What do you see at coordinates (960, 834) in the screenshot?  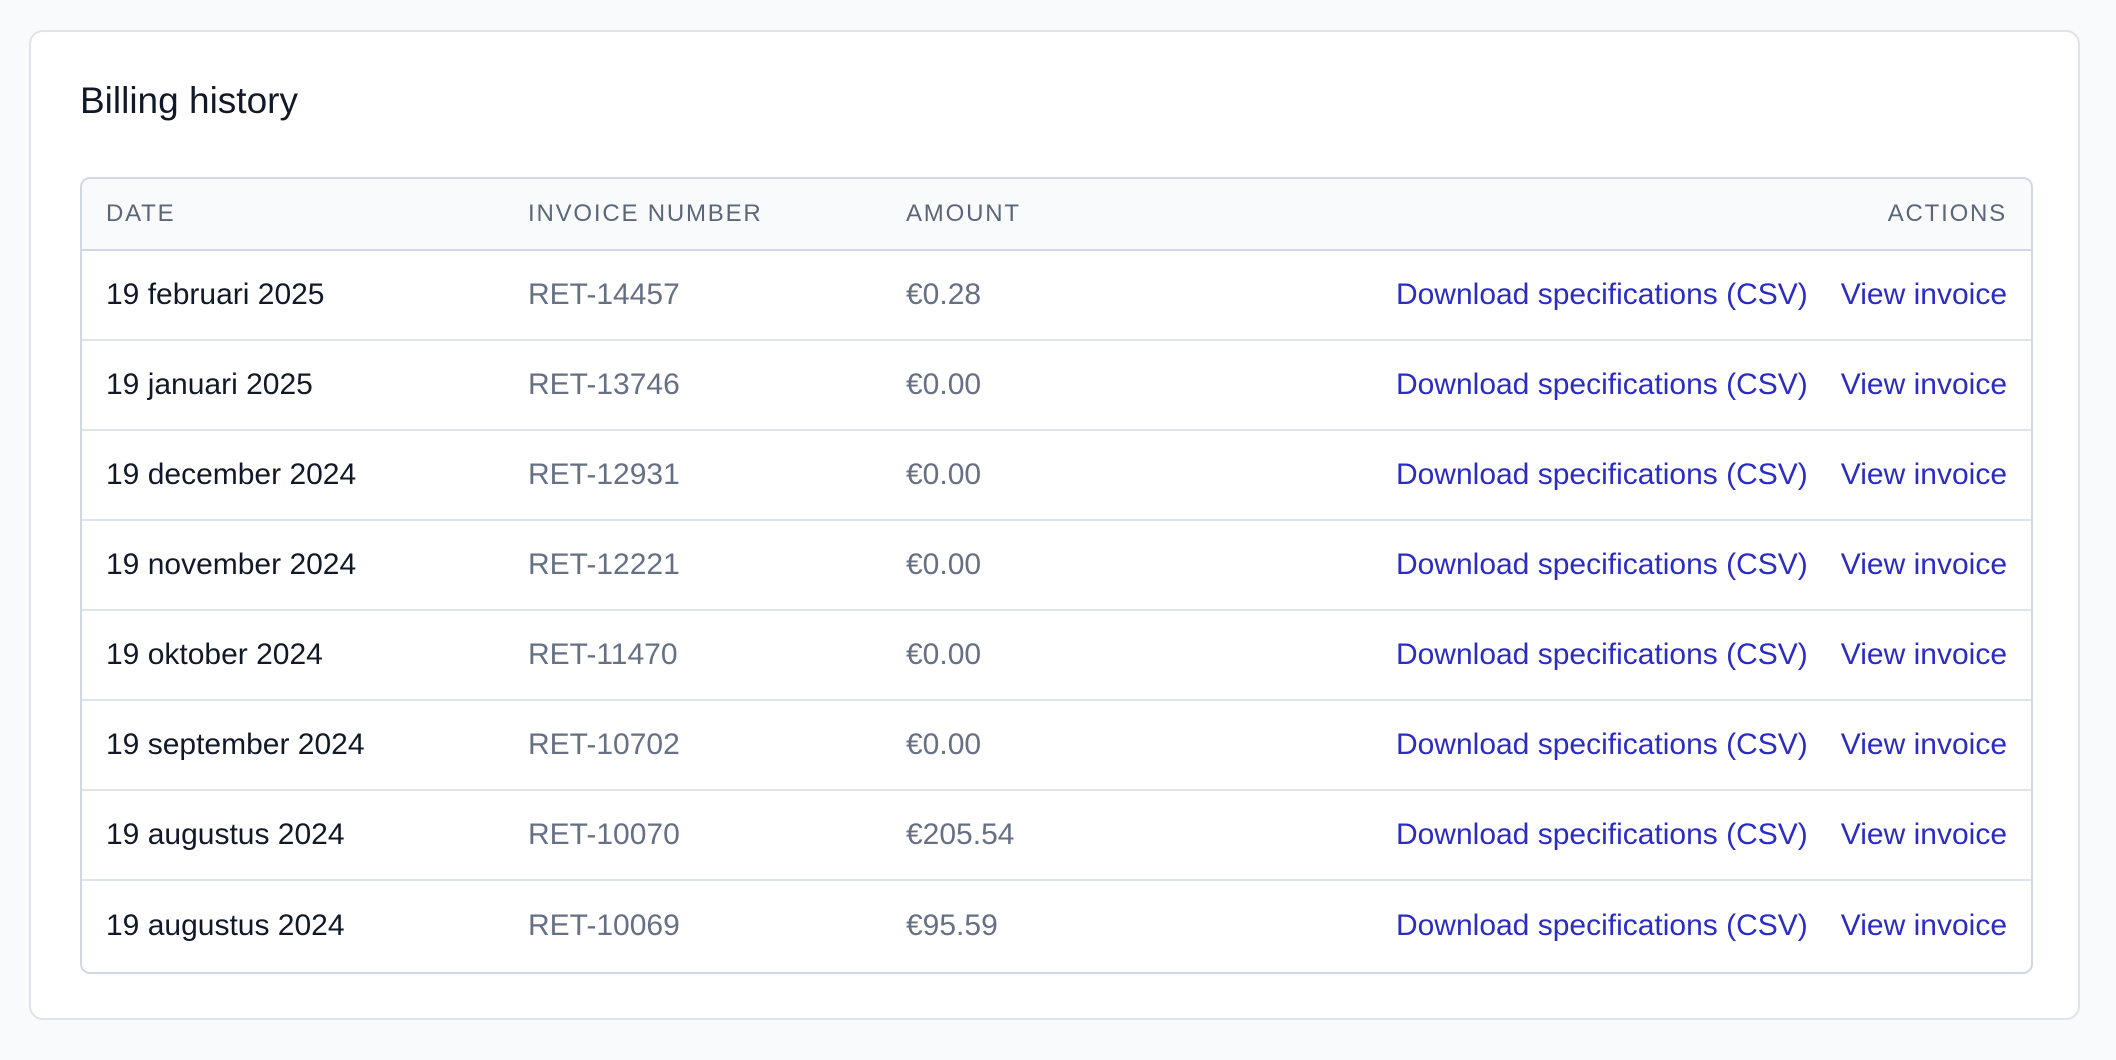 I see `cell-amount: €205.54` at bounding box center [960, 834].